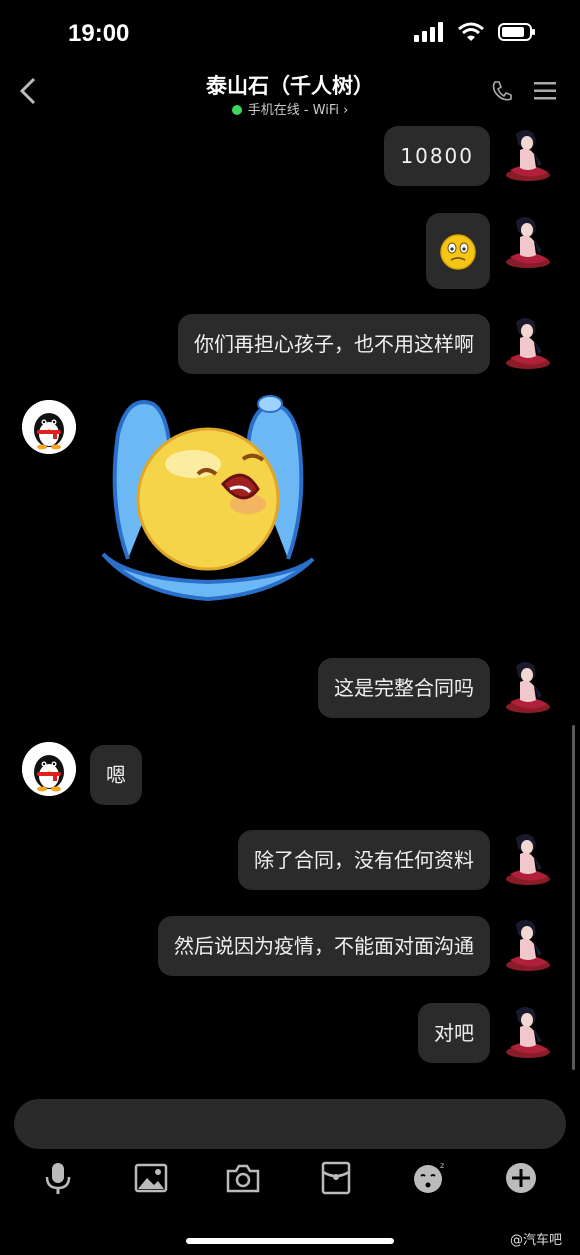 Image resolution: width=580 pixels, height=1255 pixels. Describe the element at coordinates (293, 110) in the screenshot. I see `online-status-text: 手机在线 - WiFi` at that location.